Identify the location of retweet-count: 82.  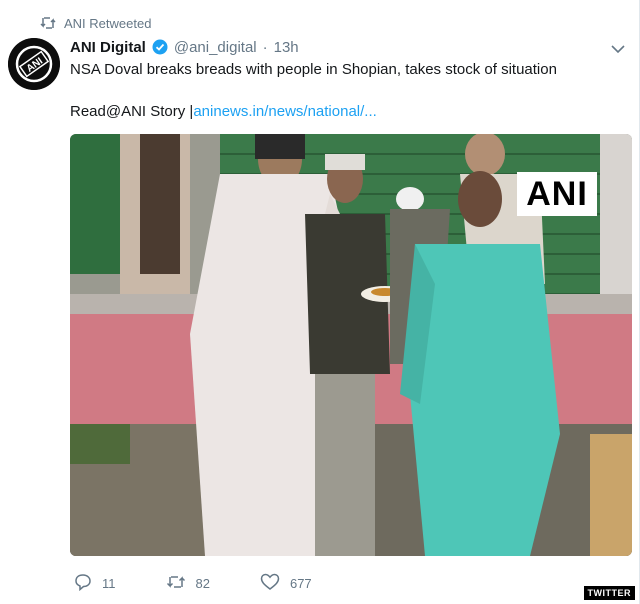
(202, 583).